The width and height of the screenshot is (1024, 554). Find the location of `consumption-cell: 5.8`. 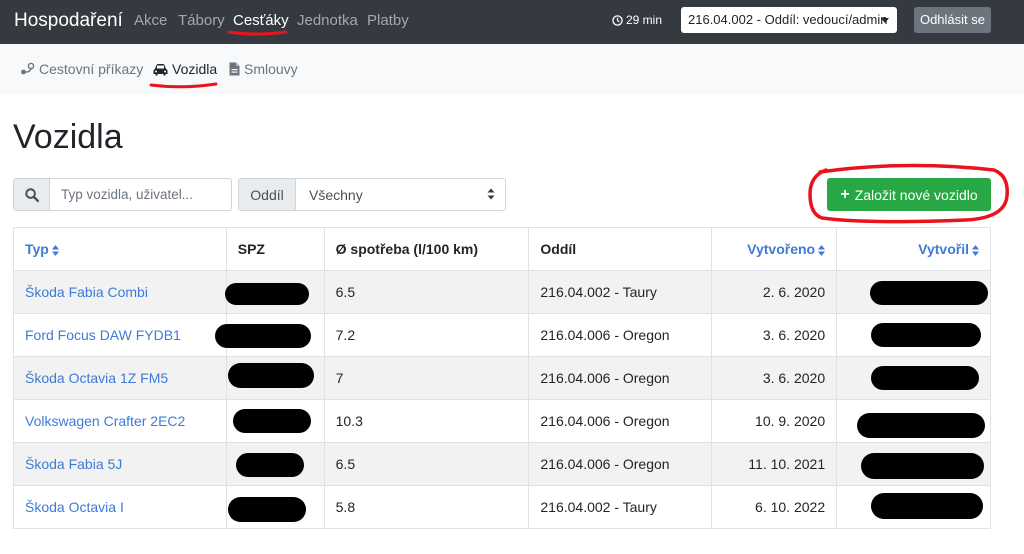

consumption-cell: 5.8 is located at coordinates (426, 507).